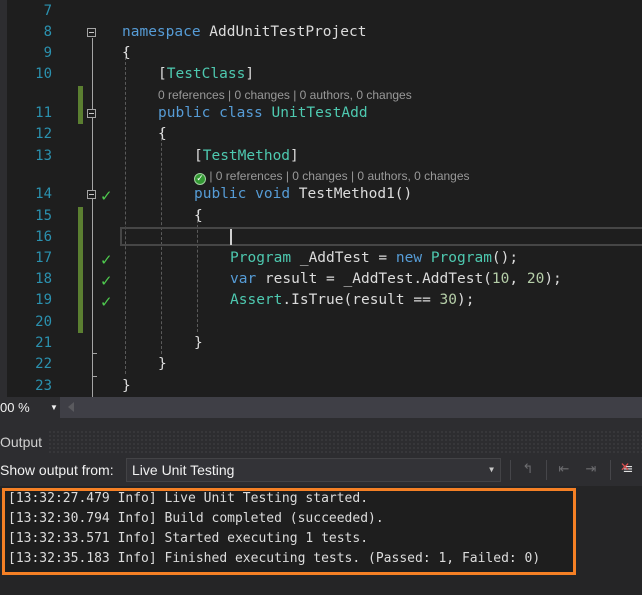 Image resolution: width=642 pixels, height=595 pixels. What do you see at coordinates (244, 32) in the screenshot?
I see `code-line-8: namespace AddUnitTestProject` at bounding box center [244, 32].